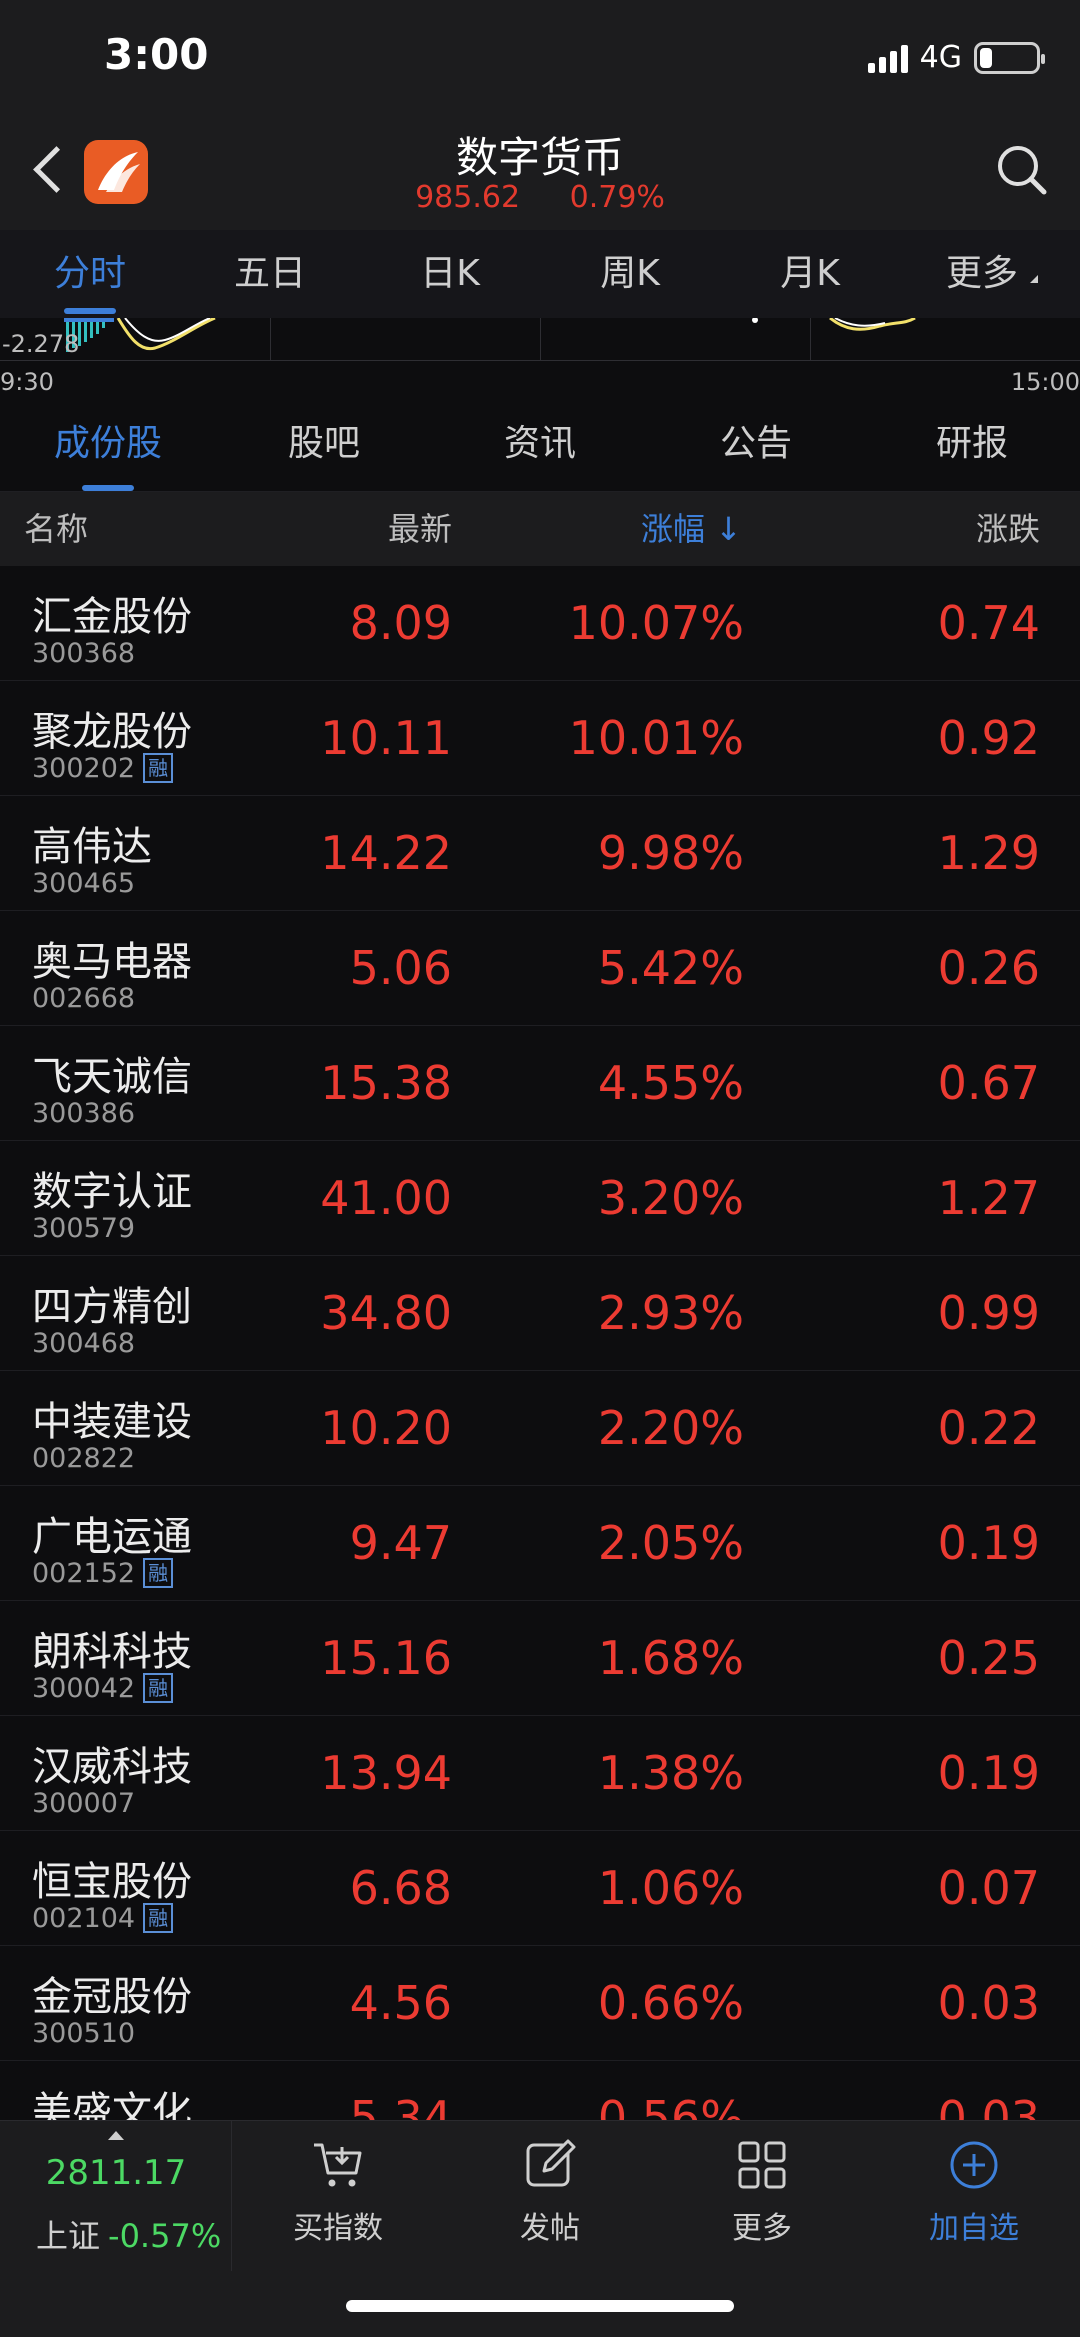  What do you see at coordinates (1022, 170) in the screenshot?
I see `search-icon` at bounding box center [1022, 170].